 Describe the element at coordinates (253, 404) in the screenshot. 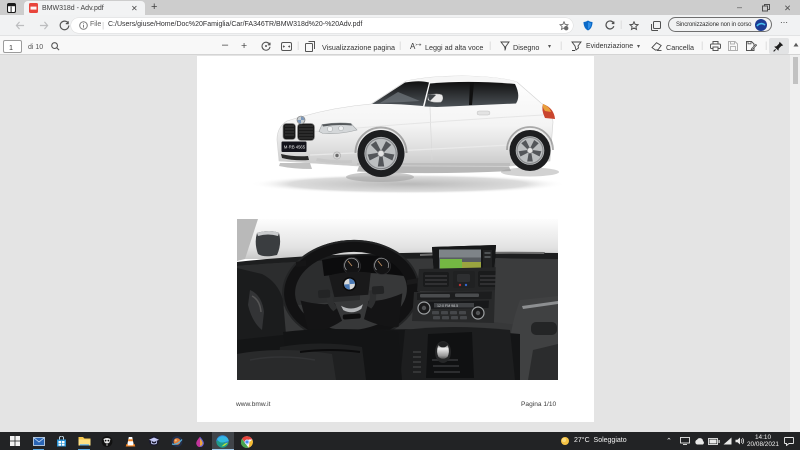

I see `svg-text: www.bmw.it` at that location.